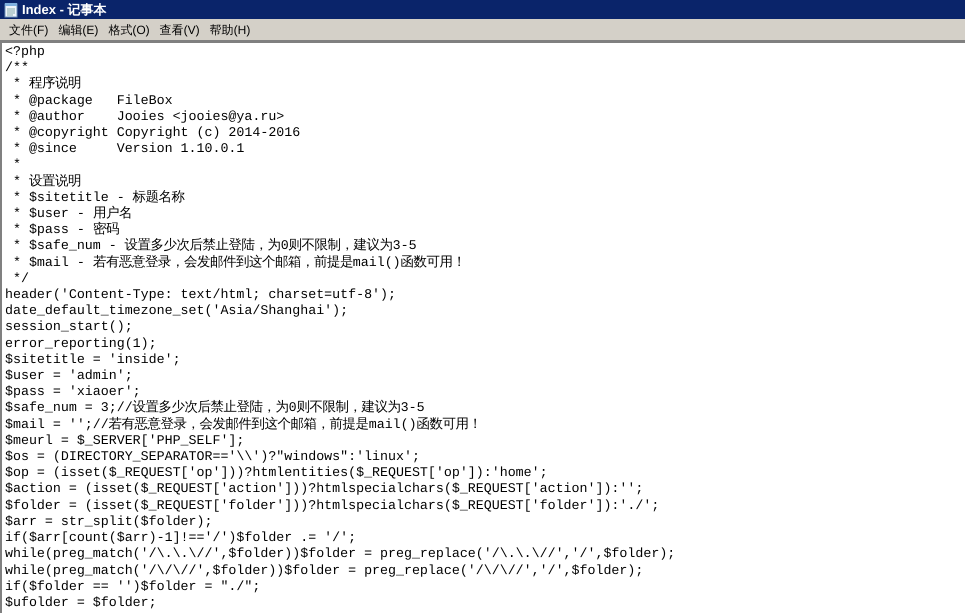  Describe the element at coordinates (239, 262) in the screenshot. I see `code-line: * $mail - 若有恶意登录，会发邮件到这个邮箱，前提是mail()函数可用！` at that location.